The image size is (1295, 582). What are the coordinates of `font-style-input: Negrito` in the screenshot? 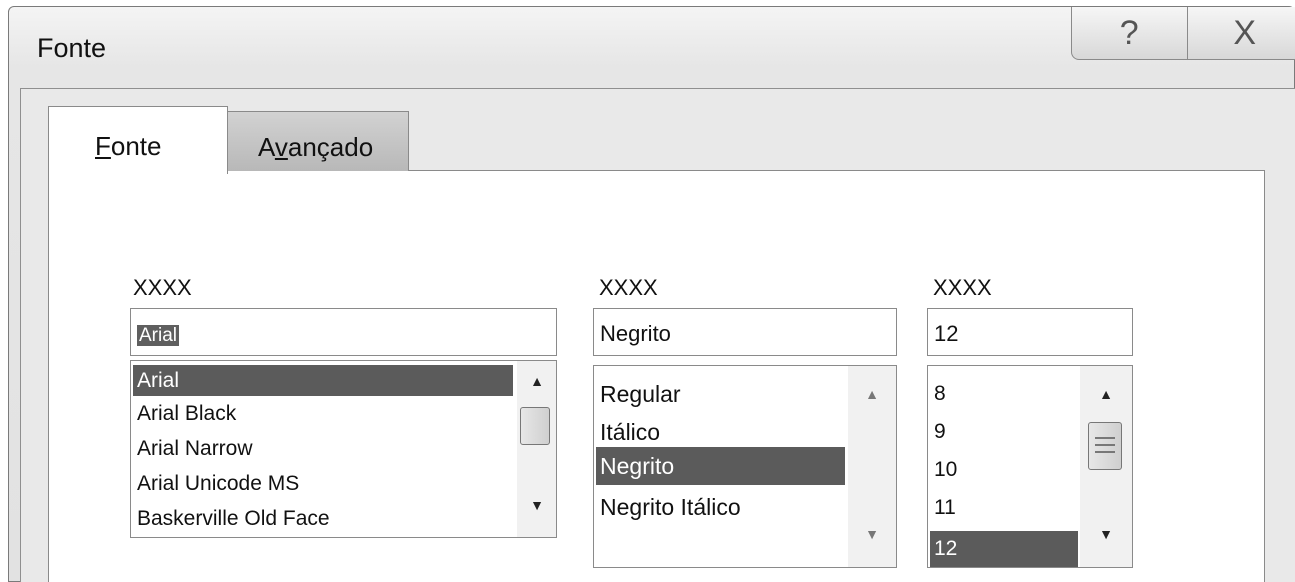 It's located at (745, 332).